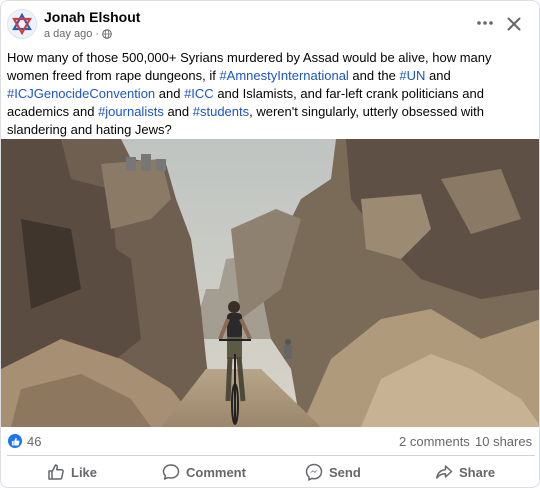 The width and height of the screenshot is (540, 488). I want to click on post-stats: 46 2 comments 10 shares, so click(270, 442).